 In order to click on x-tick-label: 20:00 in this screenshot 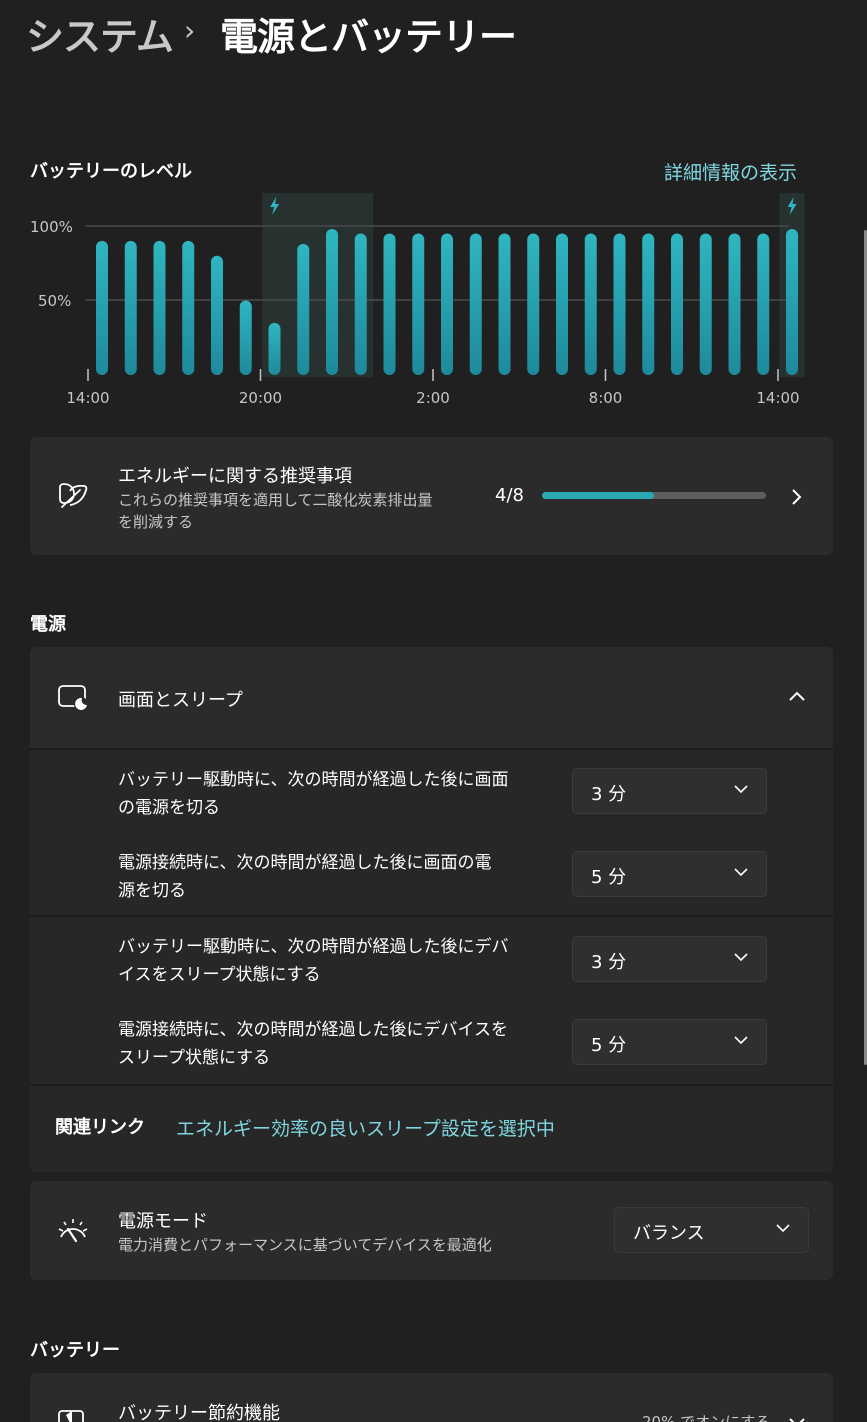, I will do `click(260, 398)`.